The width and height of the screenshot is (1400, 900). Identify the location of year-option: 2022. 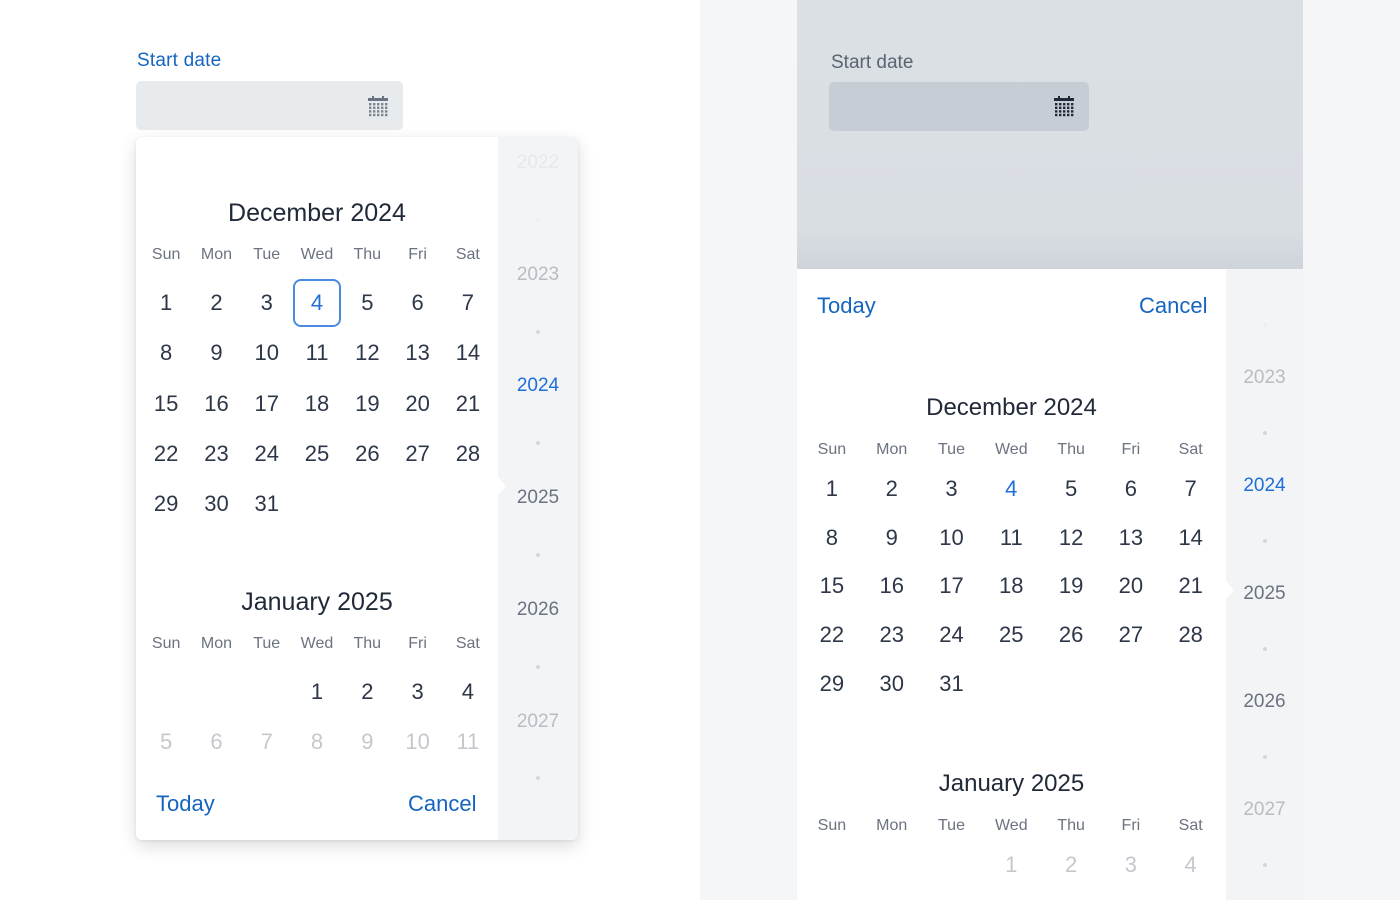
(538, 163).